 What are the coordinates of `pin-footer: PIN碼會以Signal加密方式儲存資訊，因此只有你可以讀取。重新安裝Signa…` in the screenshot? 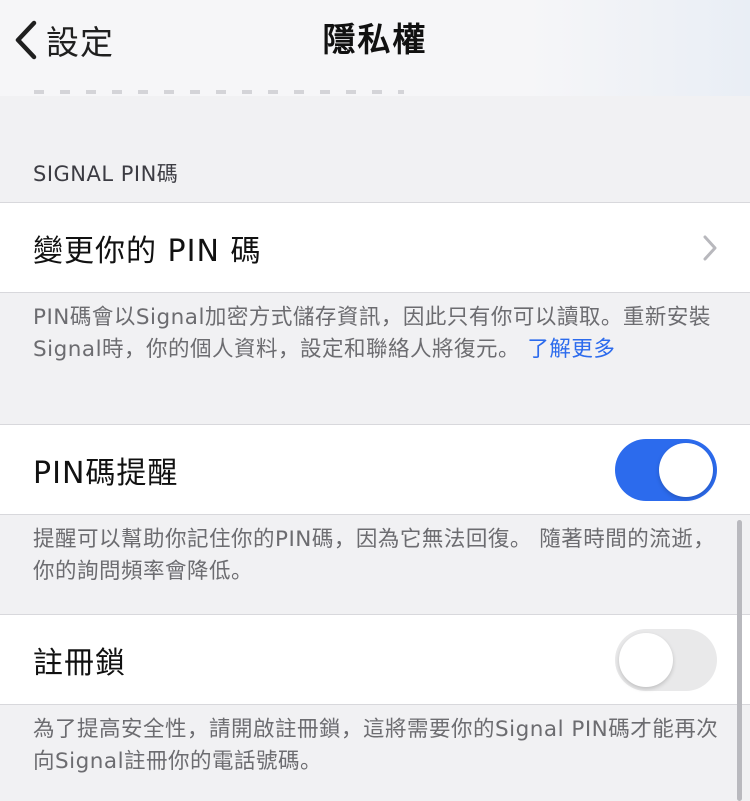 It's located at (378, 334).